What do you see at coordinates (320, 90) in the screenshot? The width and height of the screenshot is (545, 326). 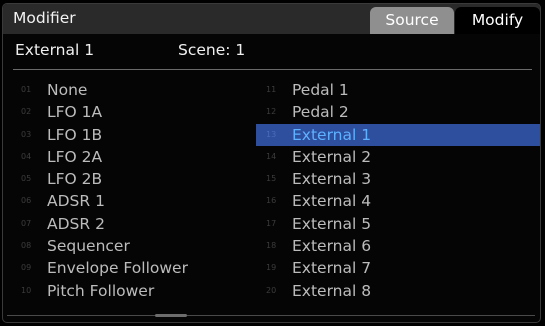 I see `list-item-label: Pedal 1` at bounding box center [320, 90].